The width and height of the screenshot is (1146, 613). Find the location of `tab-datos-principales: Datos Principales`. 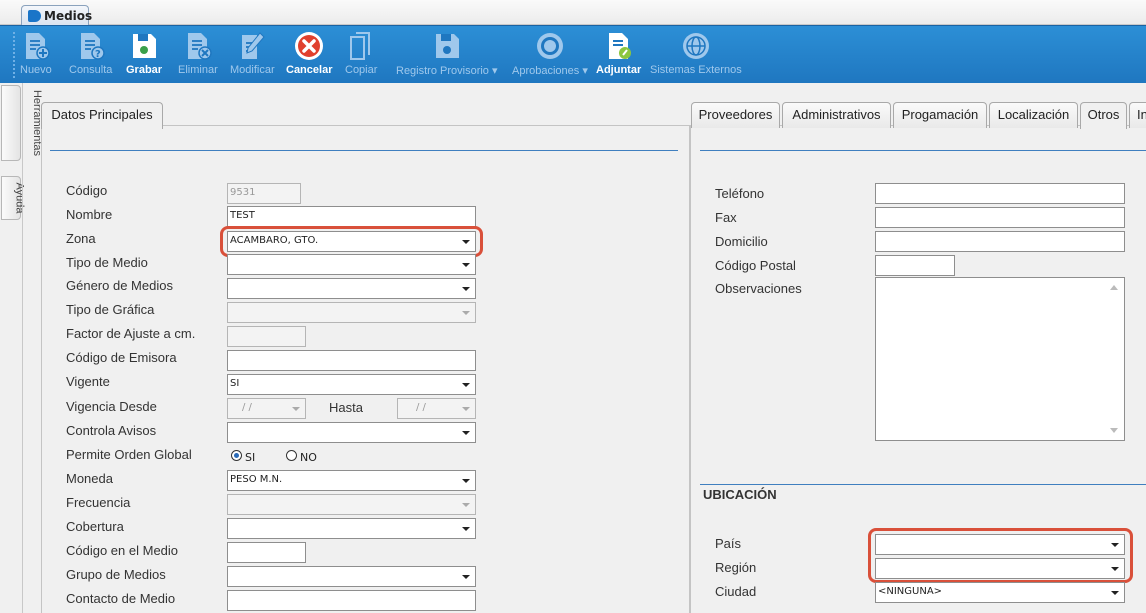

tab-datos-principales: Datos Principales is located at coordinates (102, 115).